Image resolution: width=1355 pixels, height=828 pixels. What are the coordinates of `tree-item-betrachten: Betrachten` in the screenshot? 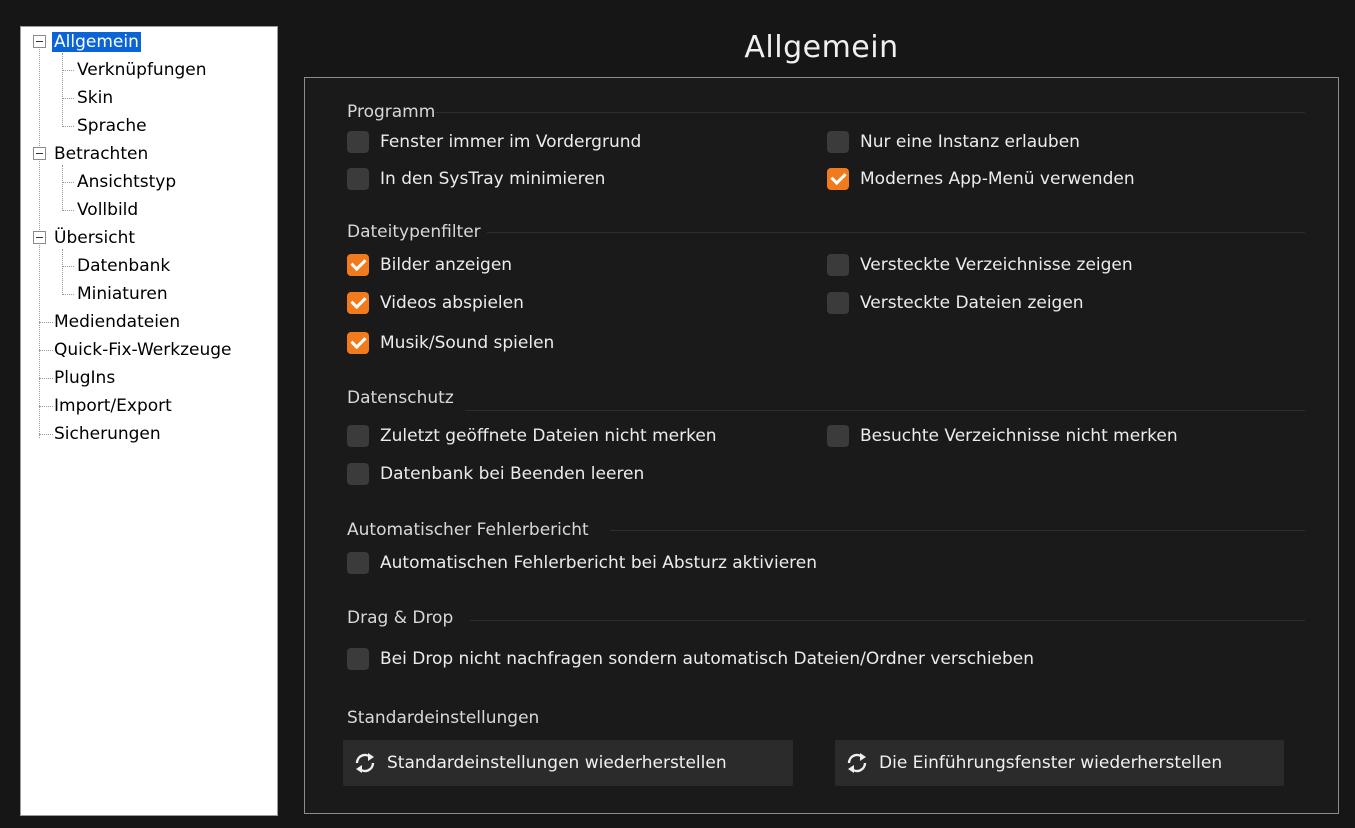 It's located at (91, 154).